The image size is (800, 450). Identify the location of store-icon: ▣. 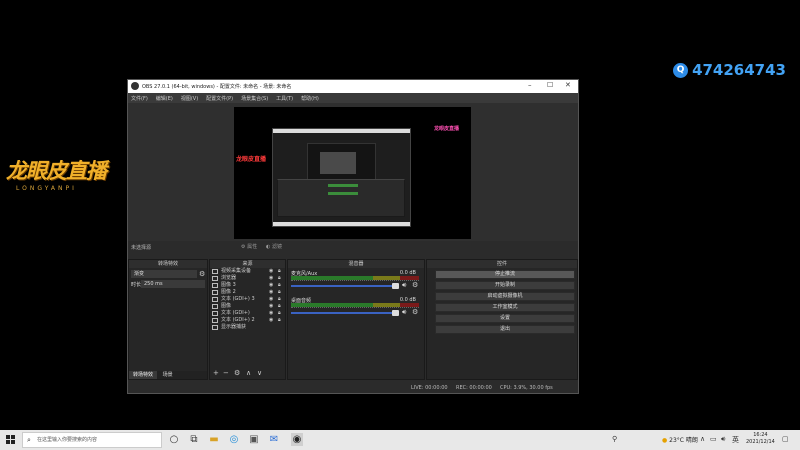
(254, 439).